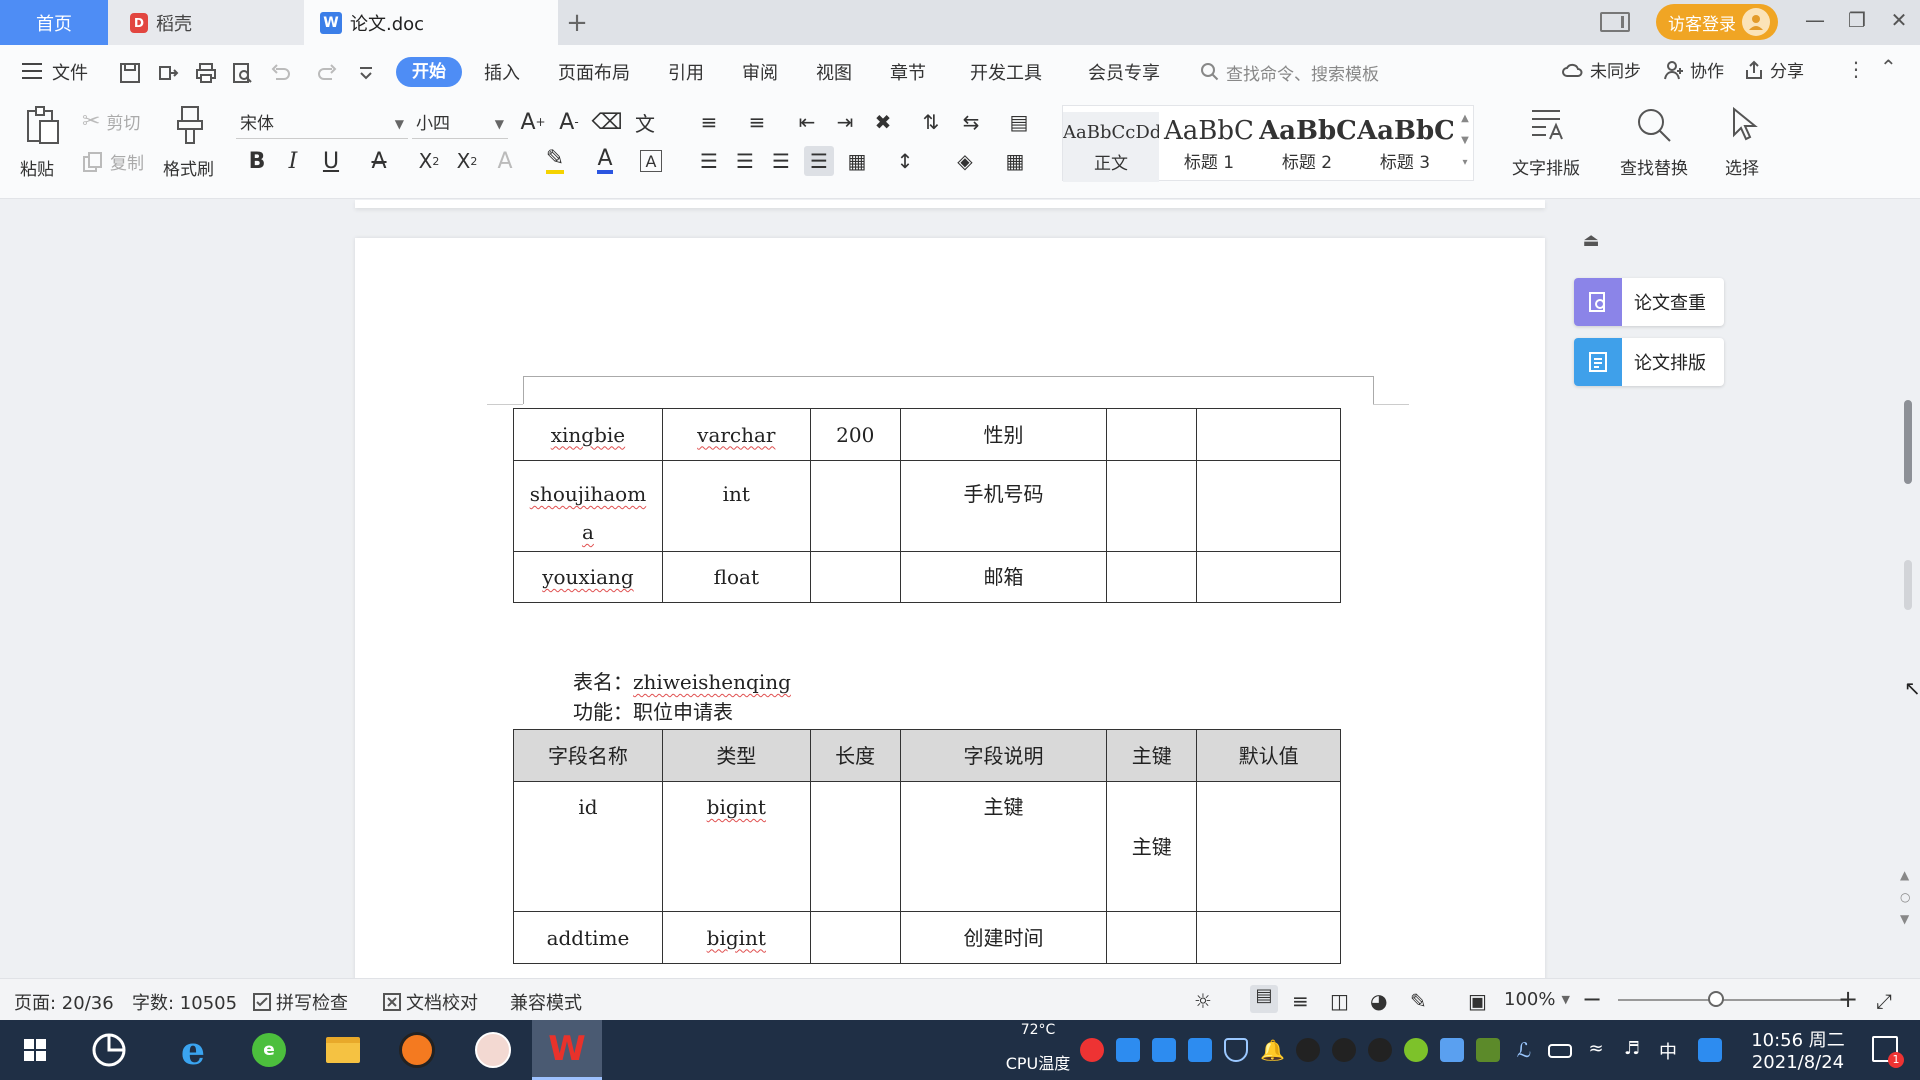 This screenshot has height=1080, width=1920. Describe the element at coordinates (1019, 122) in the screenshot. I see `show-marks-icon: ▤` at that location.